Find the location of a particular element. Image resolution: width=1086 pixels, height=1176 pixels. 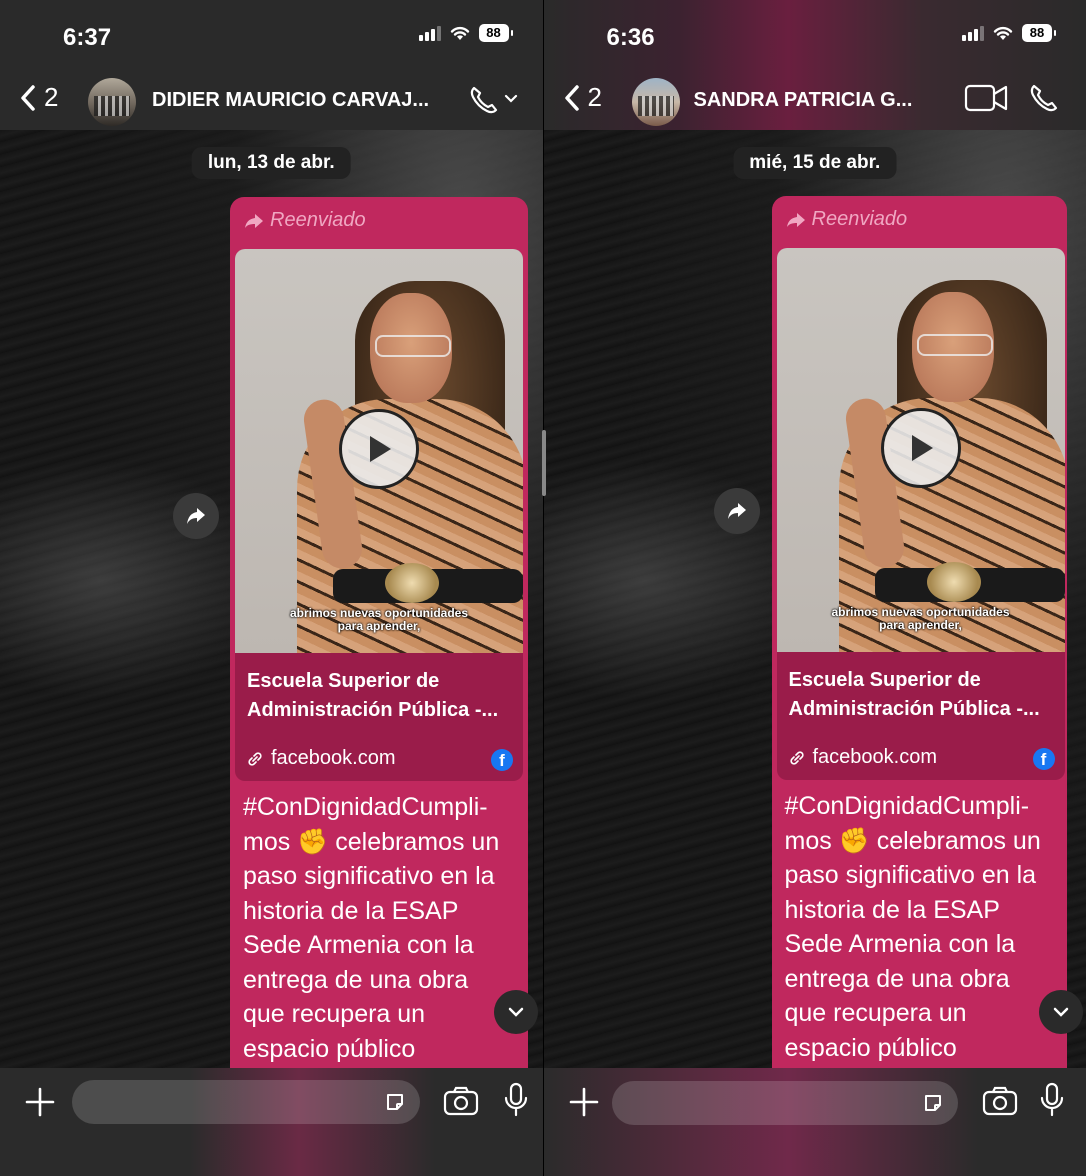

video-call-button is located at coordinates (987, 100).